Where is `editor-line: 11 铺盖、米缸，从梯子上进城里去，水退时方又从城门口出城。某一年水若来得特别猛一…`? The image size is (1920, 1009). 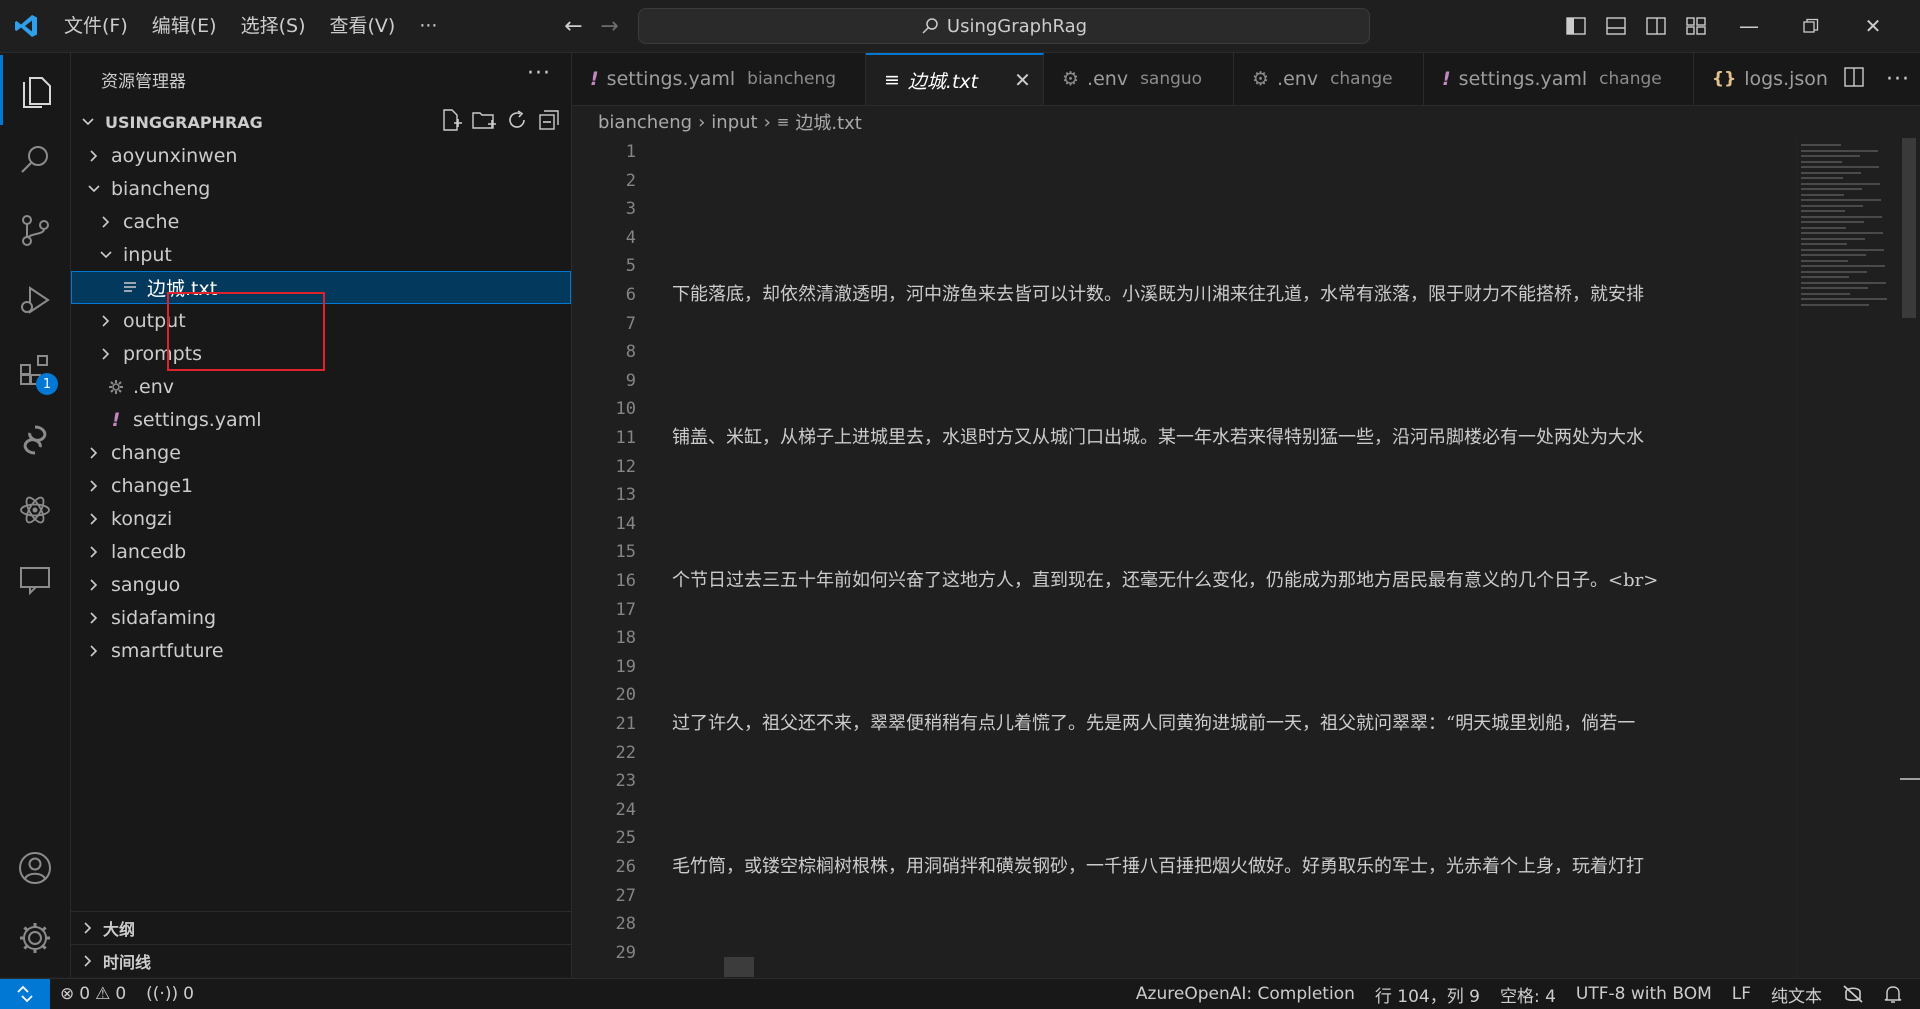
editor-line: 11 铺盖、米缸，从梯子上进城里去，水退时方又从城门口出城。某一年水若来得特别猛一… is located at coordinates (1182, 438).